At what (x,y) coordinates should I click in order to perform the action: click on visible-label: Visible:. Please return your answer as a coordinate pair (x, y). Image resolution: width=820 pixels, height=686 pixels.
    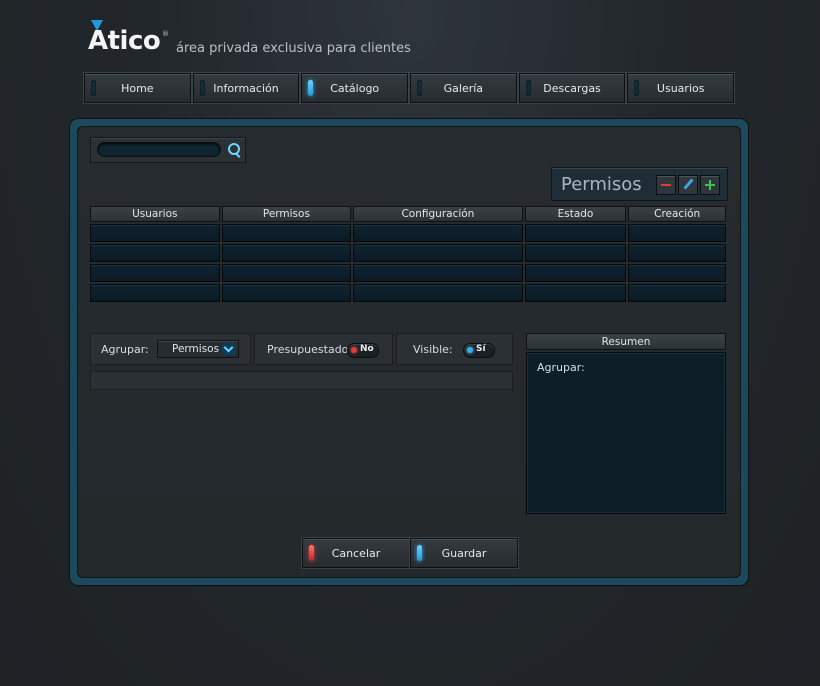
    Looking at the image, I should click on (433, 349).